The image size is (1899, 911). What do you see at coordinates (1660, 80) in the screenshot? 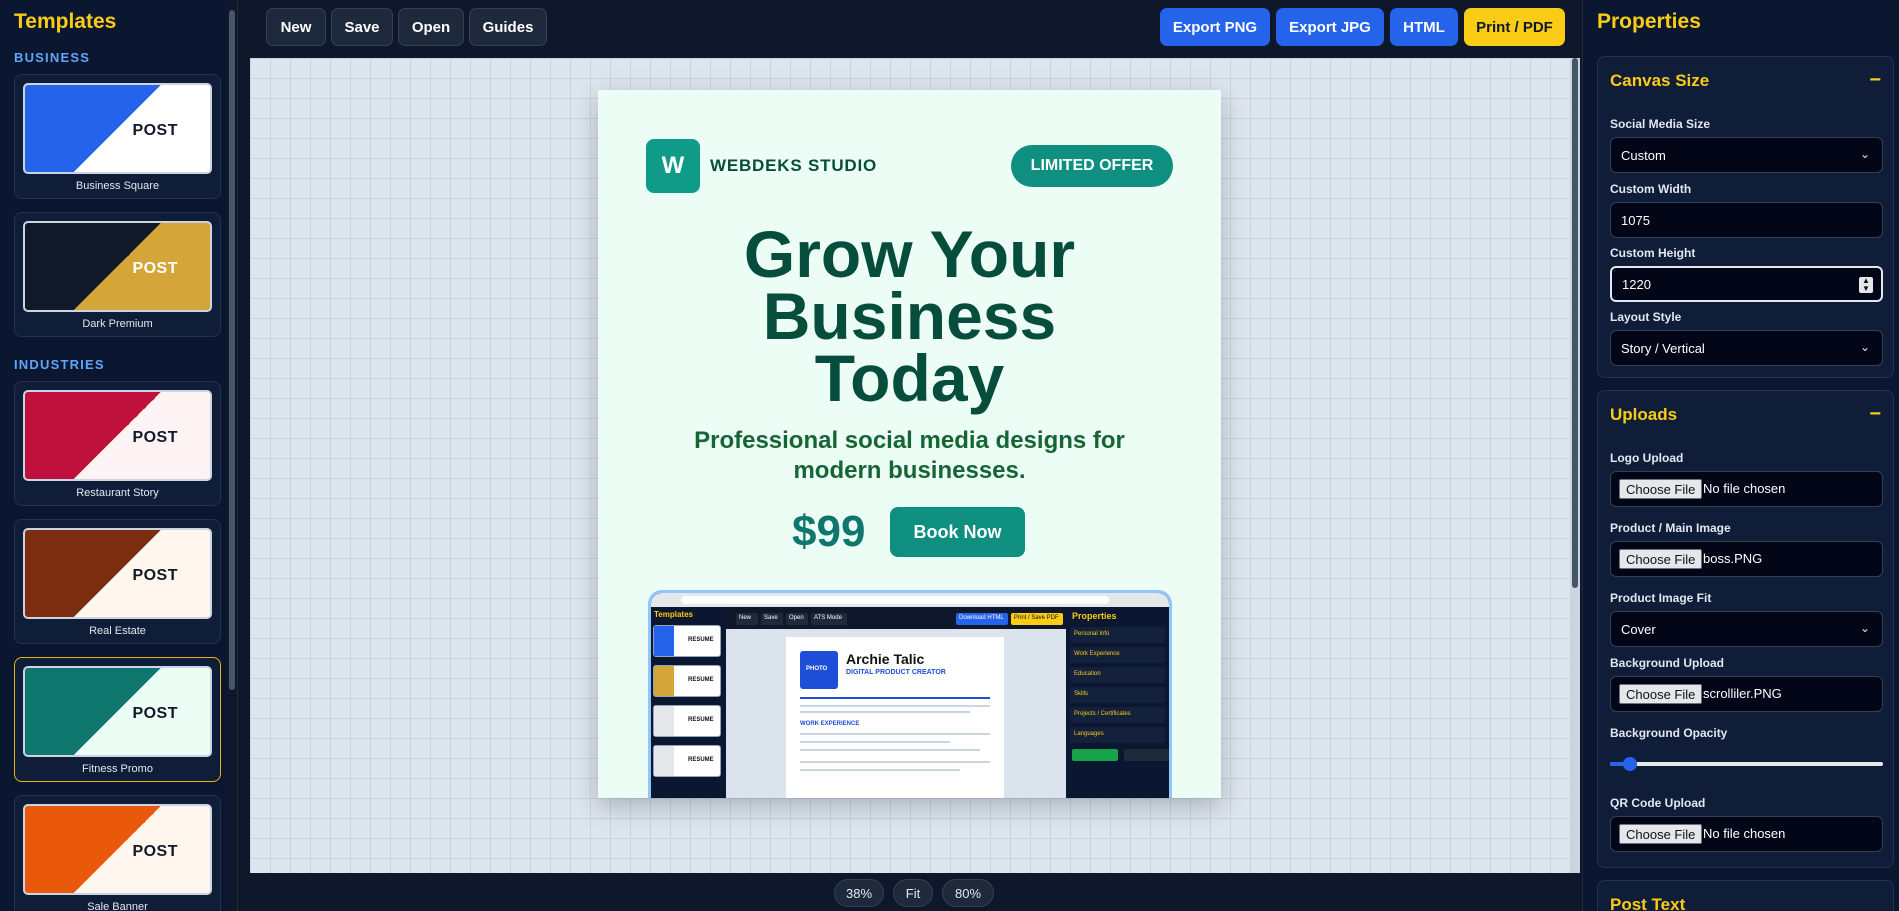
I see `canvas-size-heading: Canvas Size` at bounding box center [1660, 80].